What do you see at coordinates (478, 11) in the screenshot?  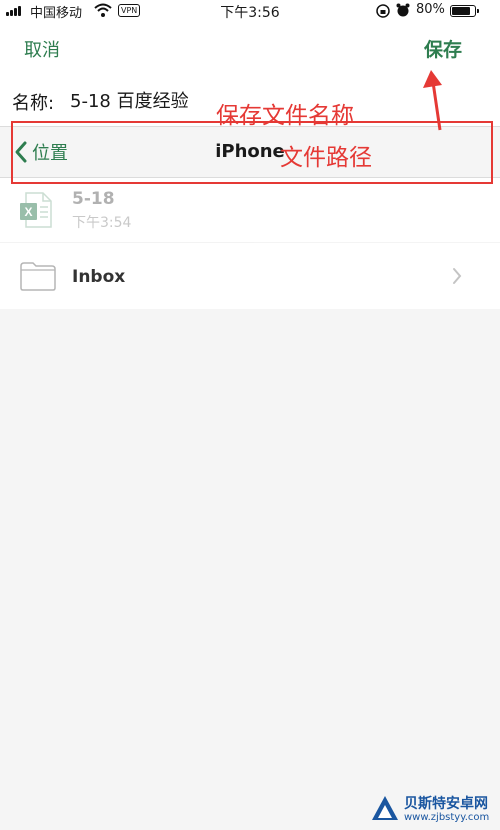 I see `battery-cap` at bounding box center [478, 11].